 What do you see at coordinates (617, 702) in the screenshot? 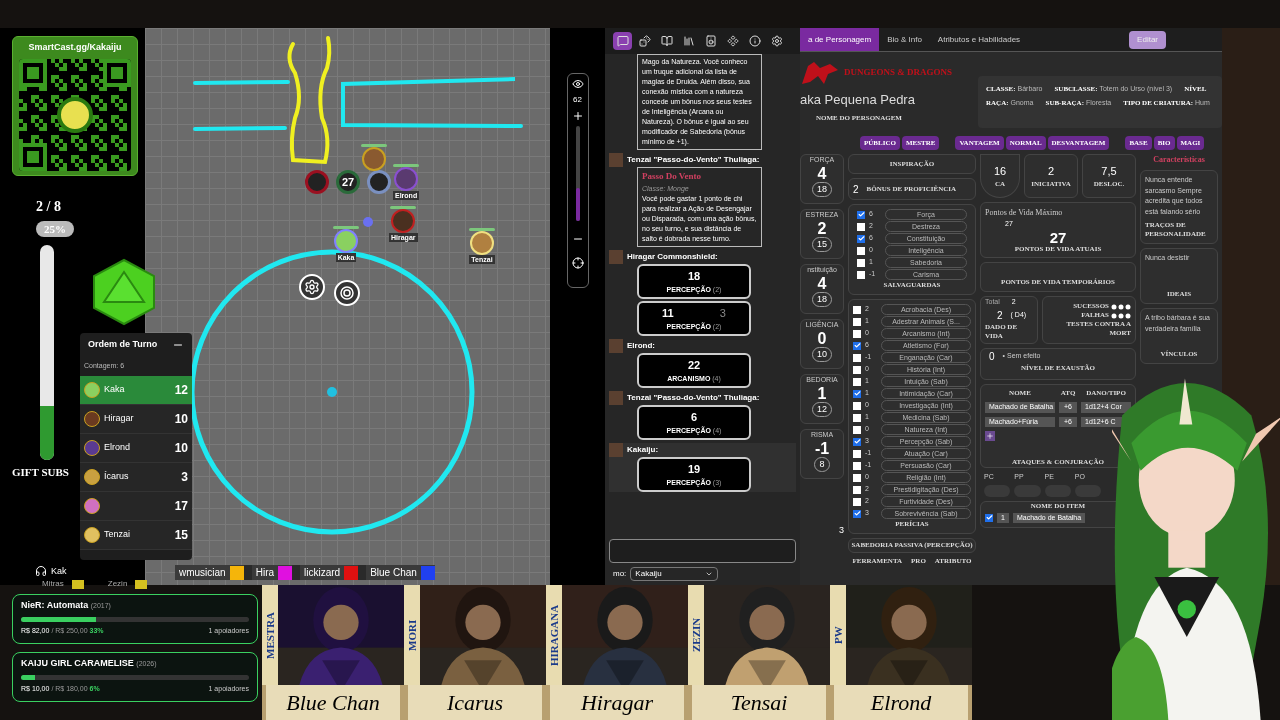
I see `character-name-scroll: Hiragar` at bounding box center [617, 702].